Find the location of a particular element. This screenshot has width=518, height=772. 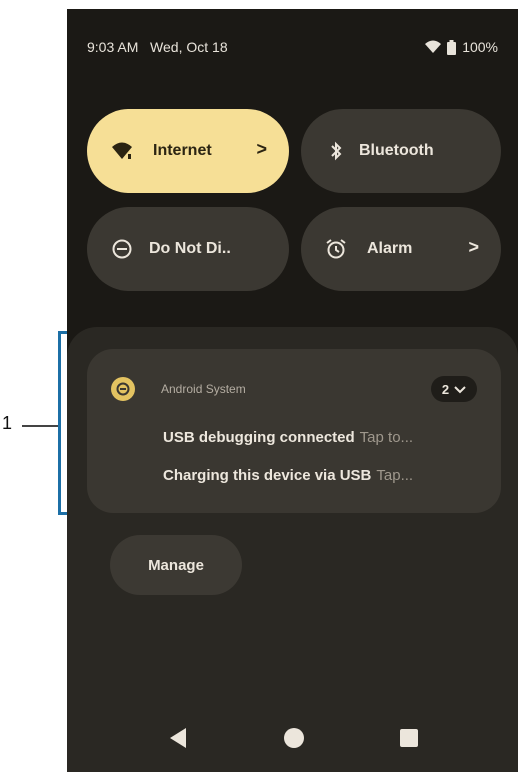

tile-internet: Internet > is located at coordinates (188, 151).